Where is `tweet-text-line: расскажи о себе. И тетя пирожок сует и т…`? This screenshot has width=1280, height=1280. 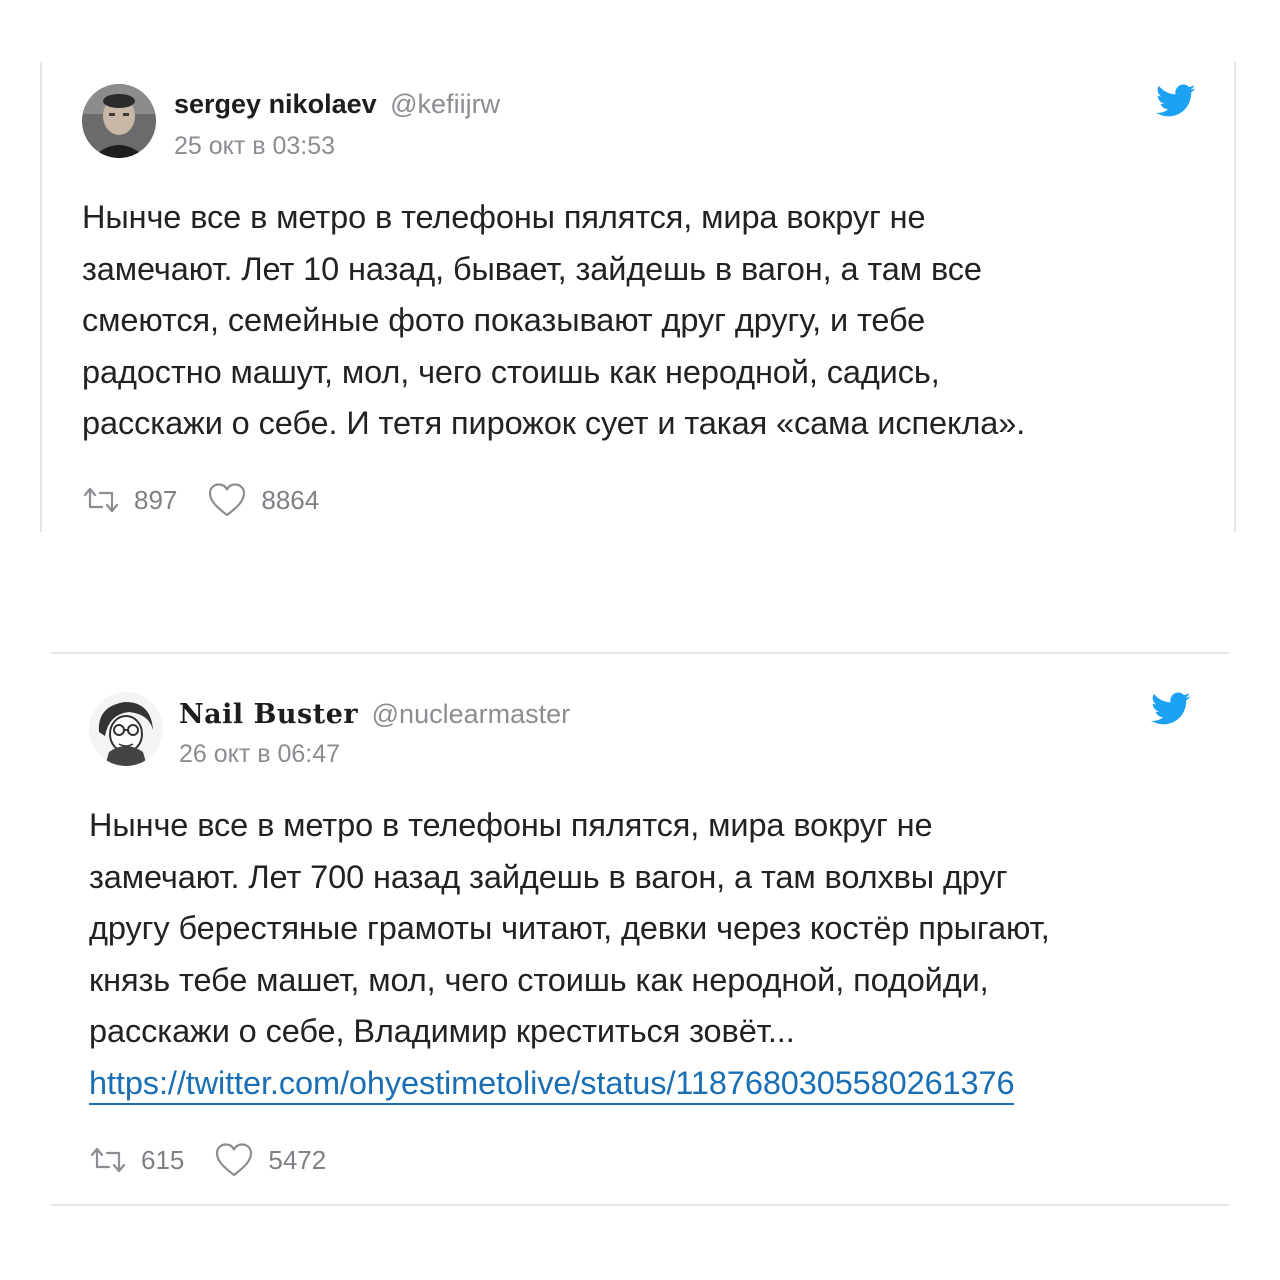 tweet-text-line: расскажи о себе. И тетя пирожок сует и т… is located at coordinates (554, 423).